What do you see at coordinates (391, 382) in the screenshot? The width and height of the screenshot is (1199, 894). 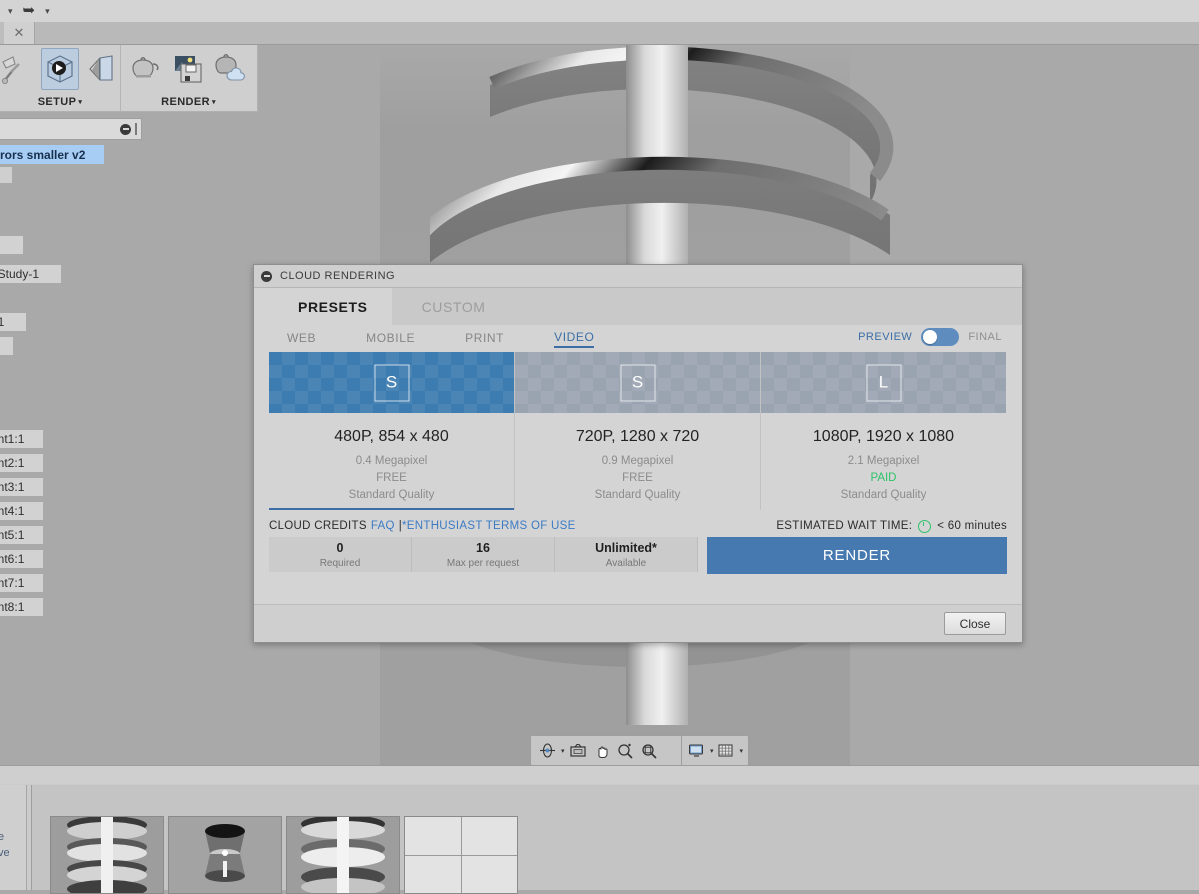 I see `preset-thumbnail-480p: S` at bounding box center [391, 382].